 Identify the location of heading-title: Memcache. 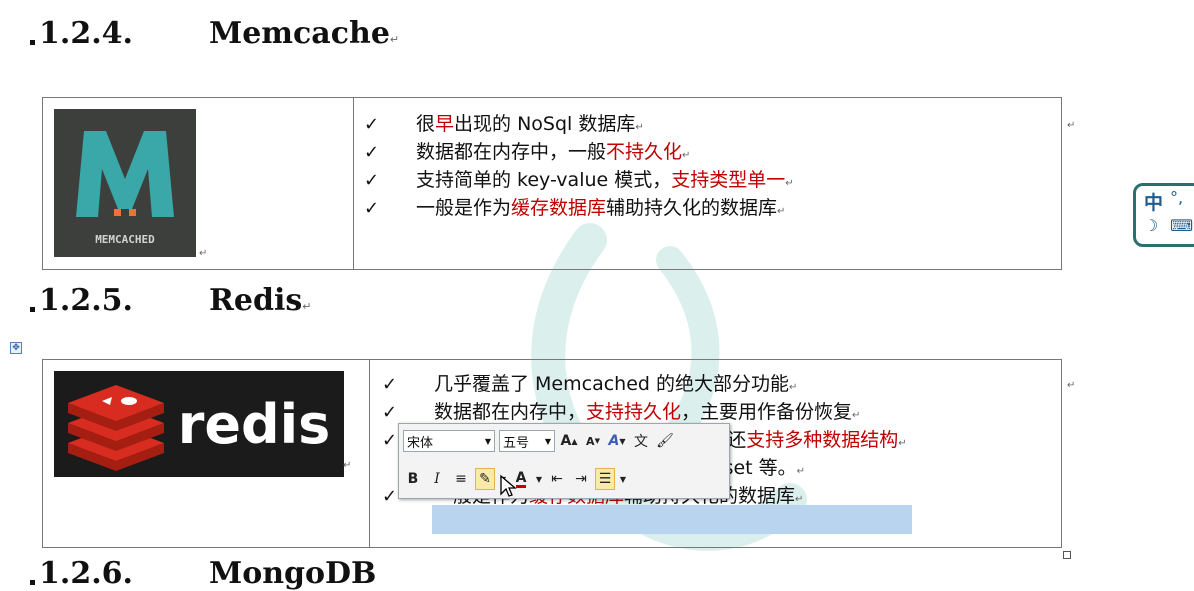
(299, 33).